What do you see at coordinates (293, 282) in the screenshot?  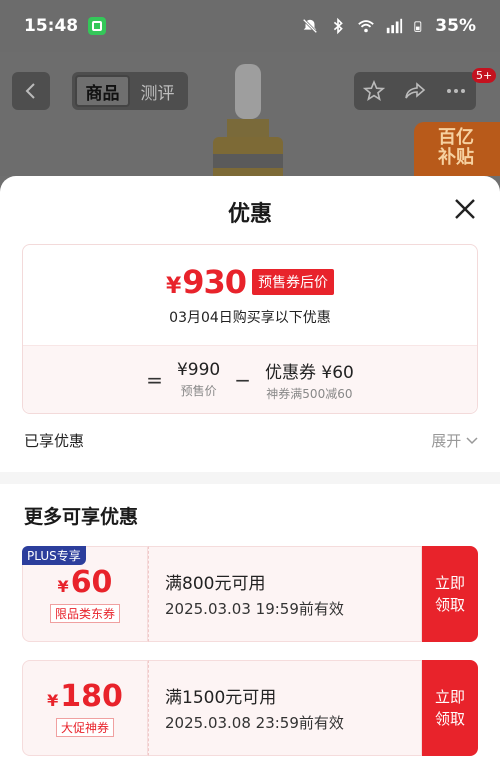 I see `presale-price-tag: 预售券后价` at bounding box center [293, 282].